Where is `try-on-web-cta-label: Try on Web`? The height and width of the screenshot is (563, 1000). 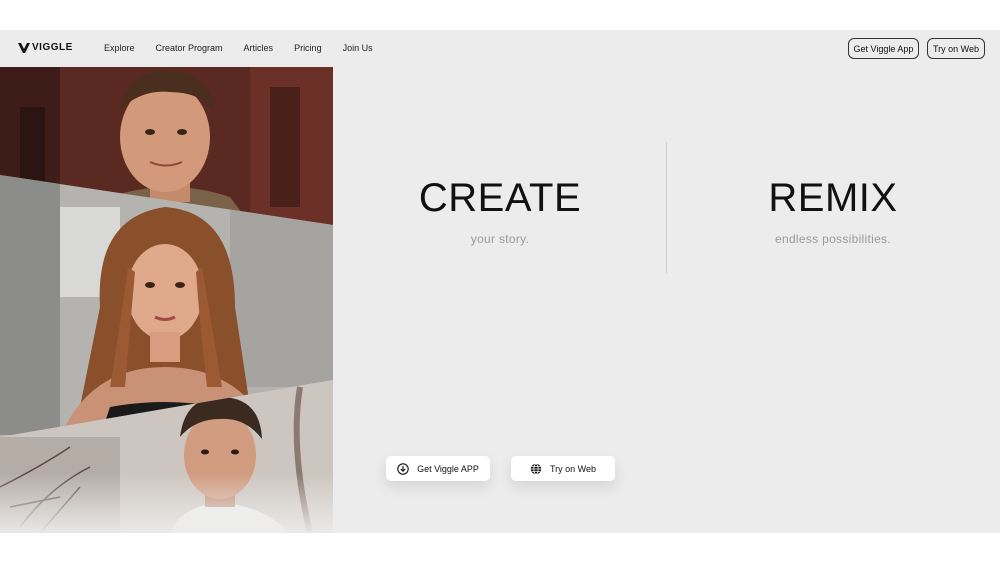 try-on-web-cta-label: Try on Web is located at coordinates (572, 468).